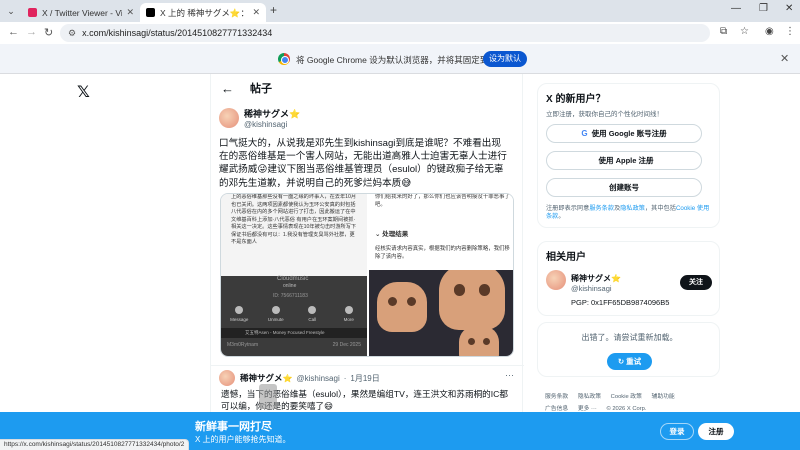 Image resolution: width=800 pixels, height=450 pixels. I want to click on mouse-cursor, so click(268, 396).